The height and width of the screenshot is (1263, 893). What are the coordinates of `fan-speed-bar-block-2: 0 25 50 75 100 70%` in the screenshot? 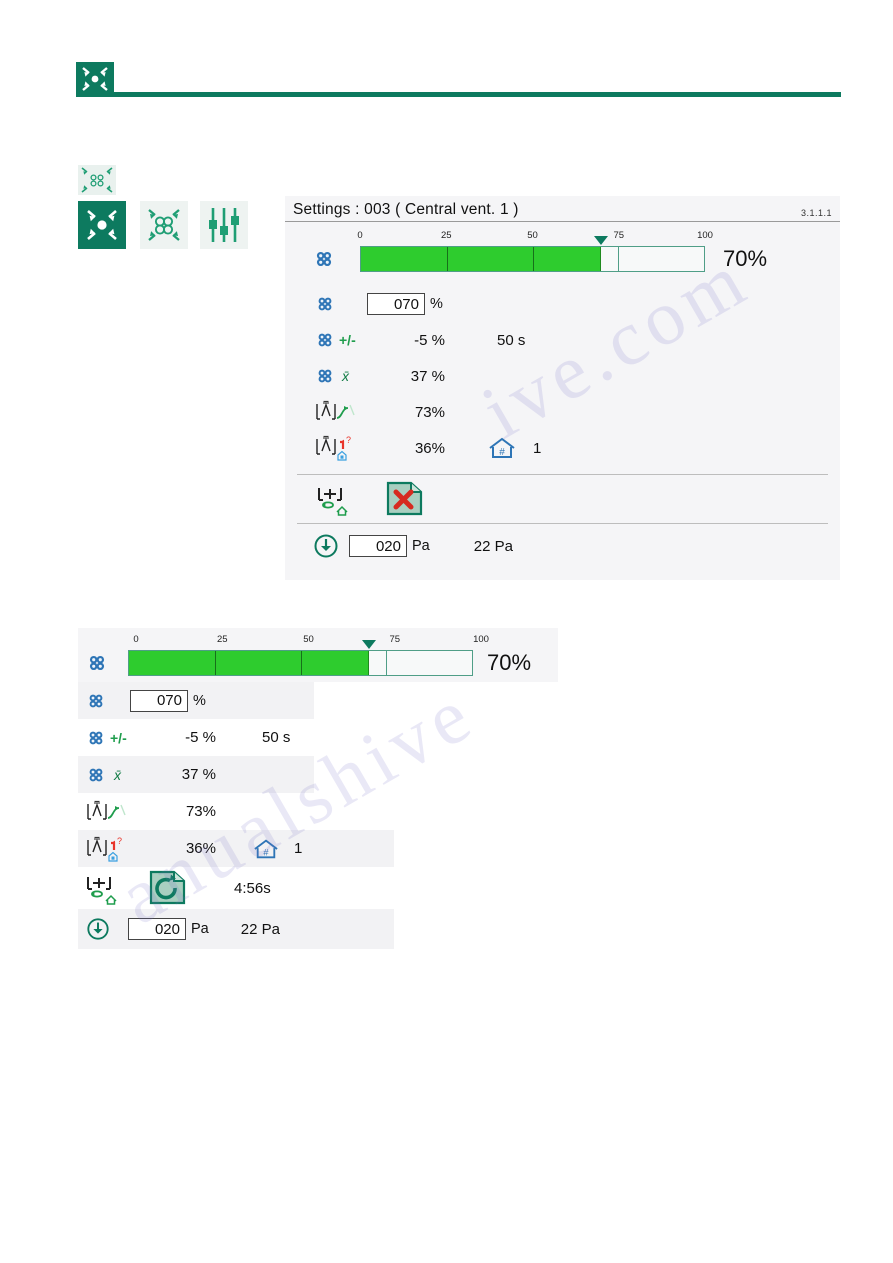 It's located at (318, 655).